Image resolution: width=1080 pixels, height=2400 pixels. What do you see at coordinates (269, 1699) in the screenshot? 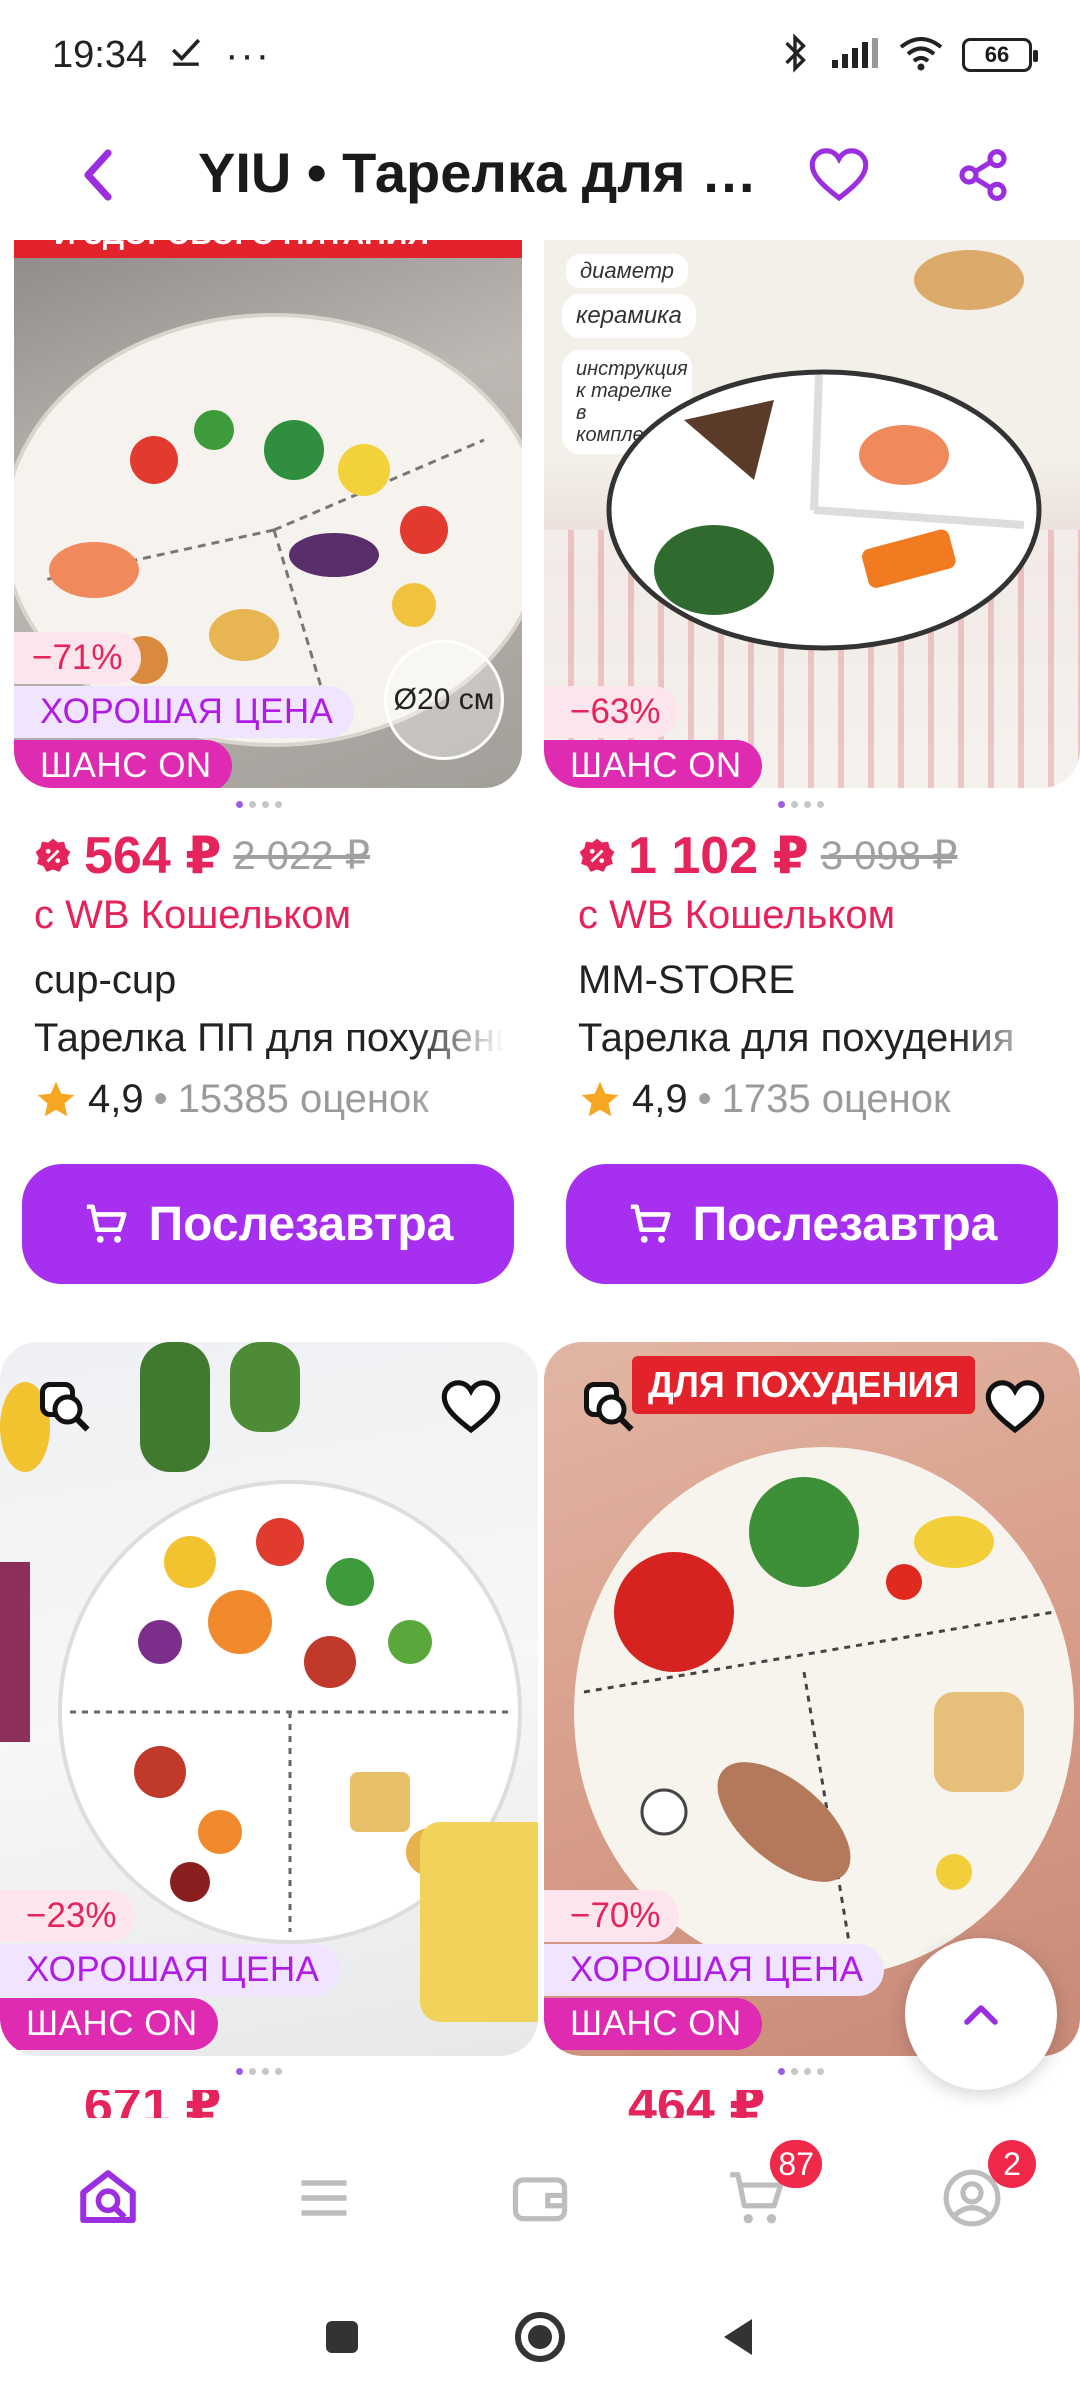
I see `product-image: −23% ХОРОШАЯ ЦЕНА ШАНС ON` at bounding box center [269, 1699].